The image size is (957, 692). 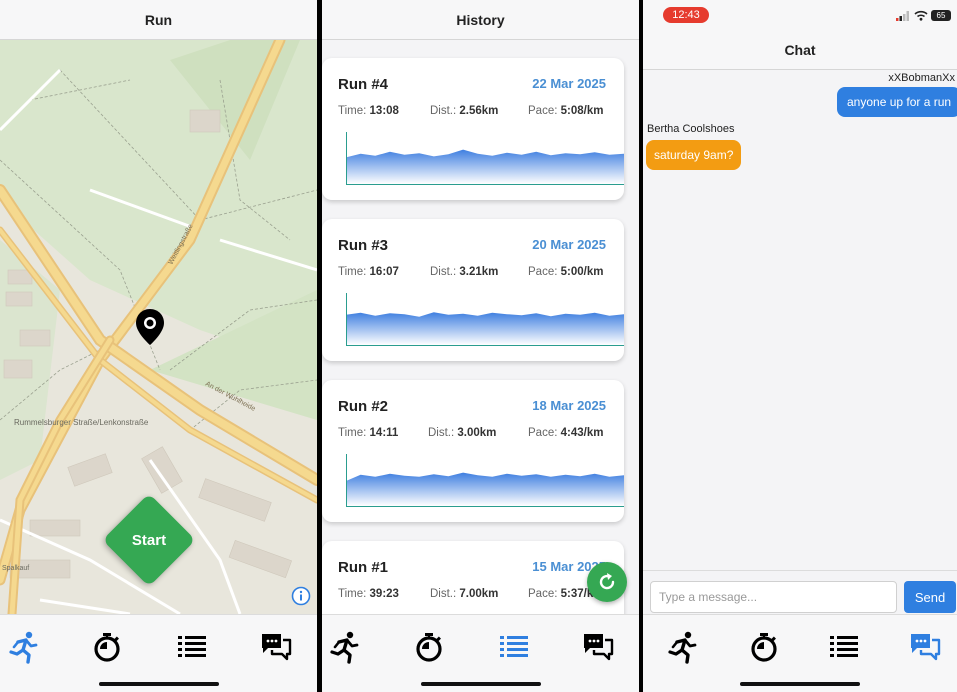 What do you see at coordinates (566, 111) in the screenshot?
I see `run-pace: Pace: 5:08/km` at bounding box center [566, 111].